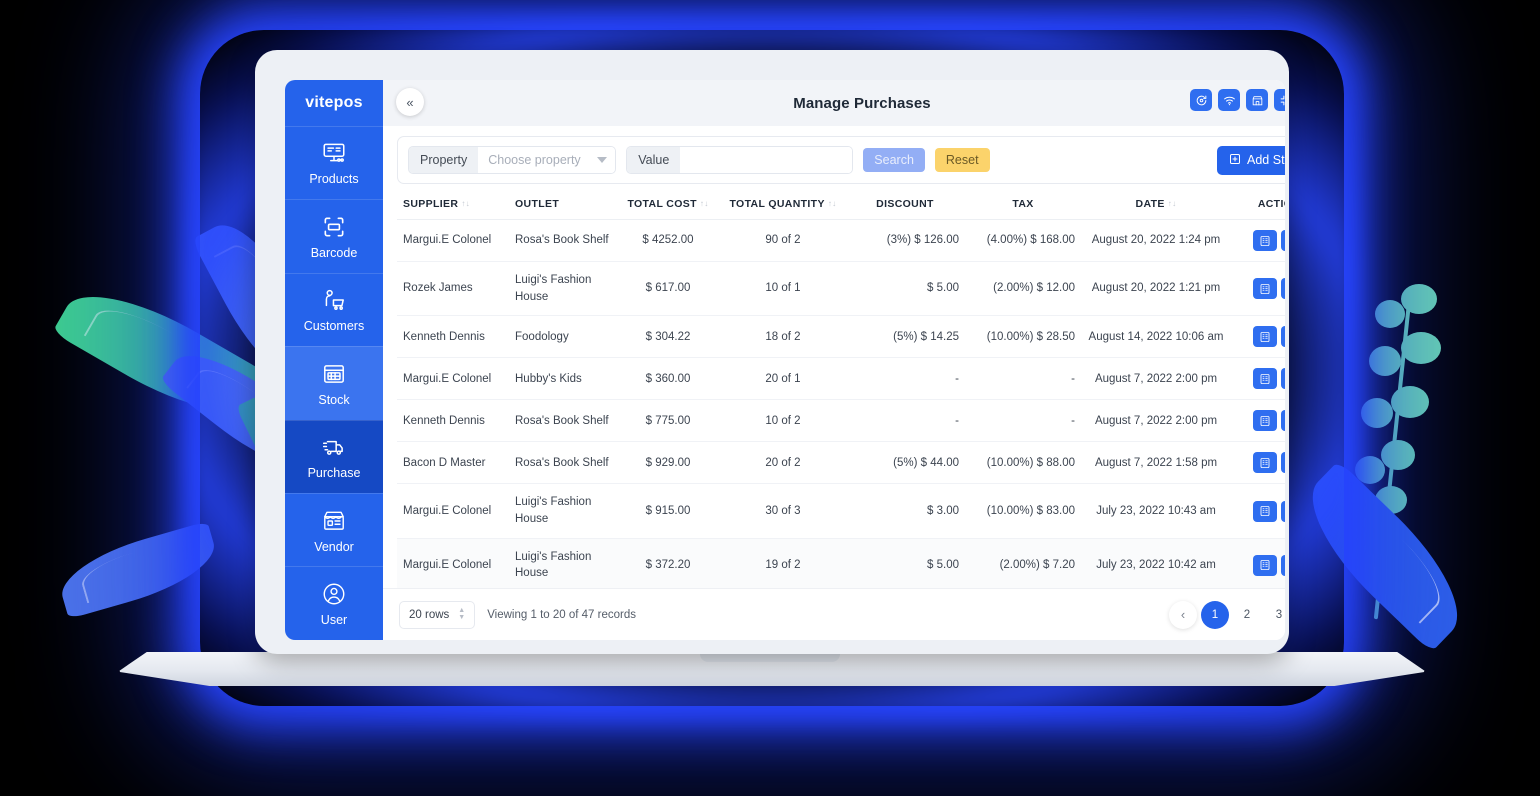 Image resolution: width=1540 pixels, height=796 pixels. I want to click on column-header-discount: DISCOUNT, so click(905, 205).